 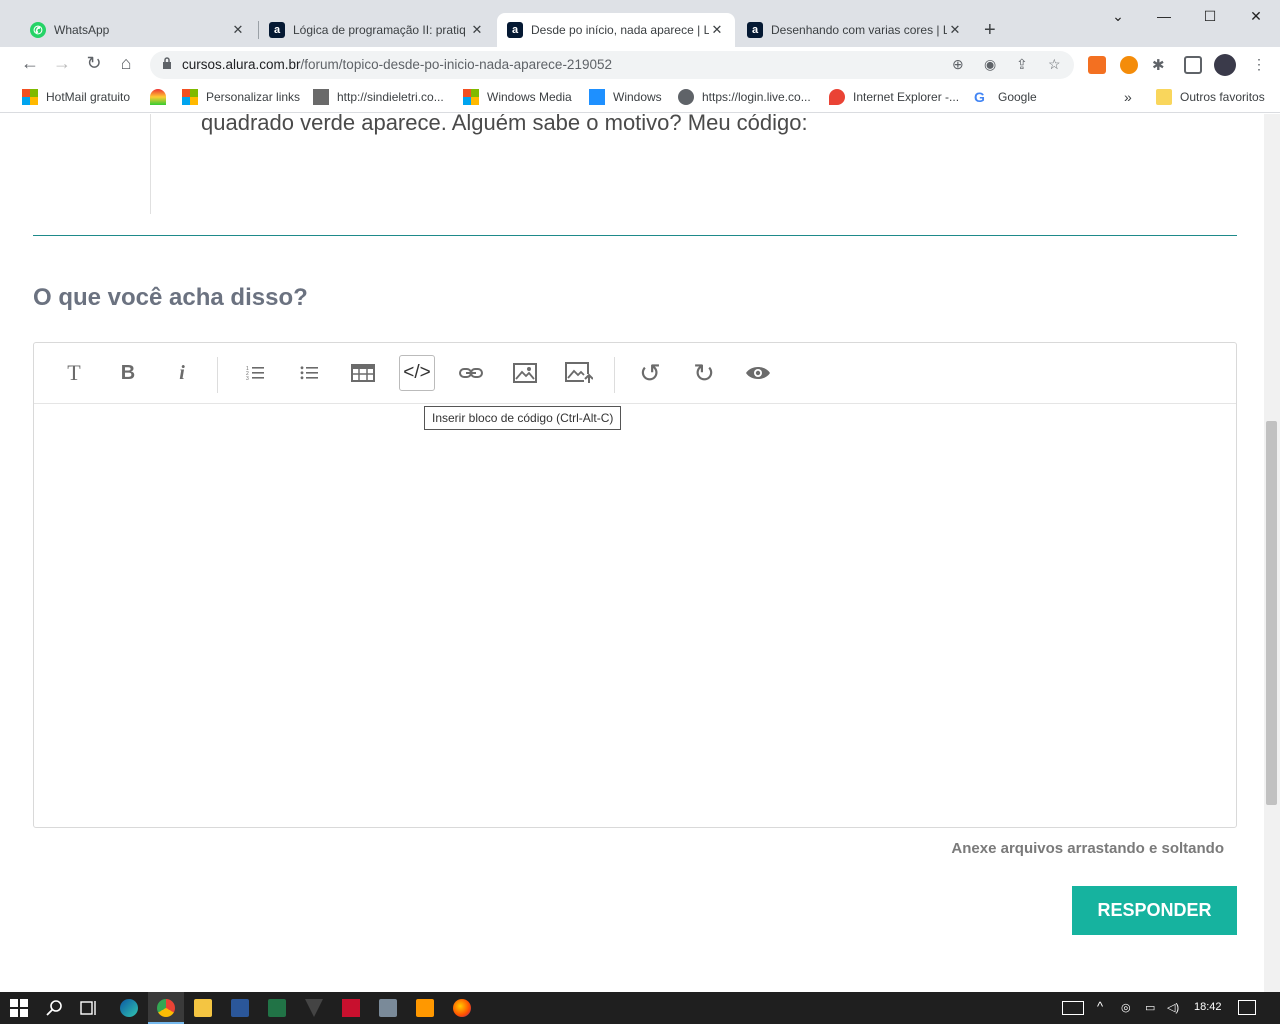 I want to click on heading-button: T, so click(x=74, y=373).